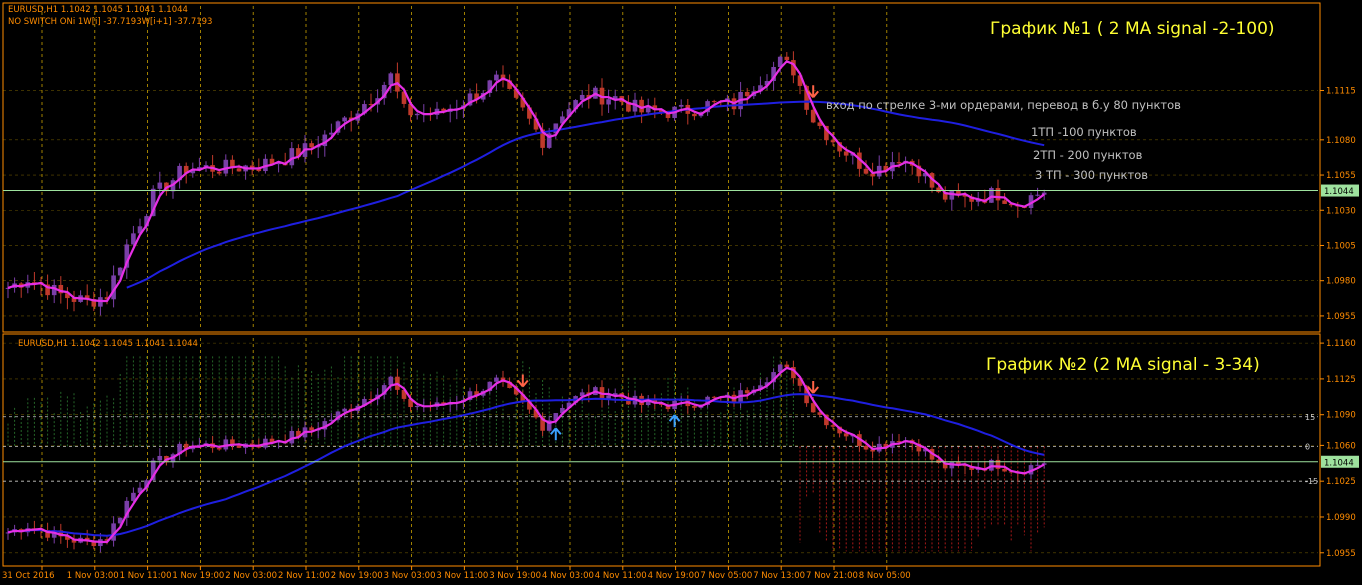 The image size is (1362, 585). What do you see at coordinates (146, 576) in the screenshot?
I see `x-tick-label: 1 Nov 11:00` at bounding box center [146, 576].